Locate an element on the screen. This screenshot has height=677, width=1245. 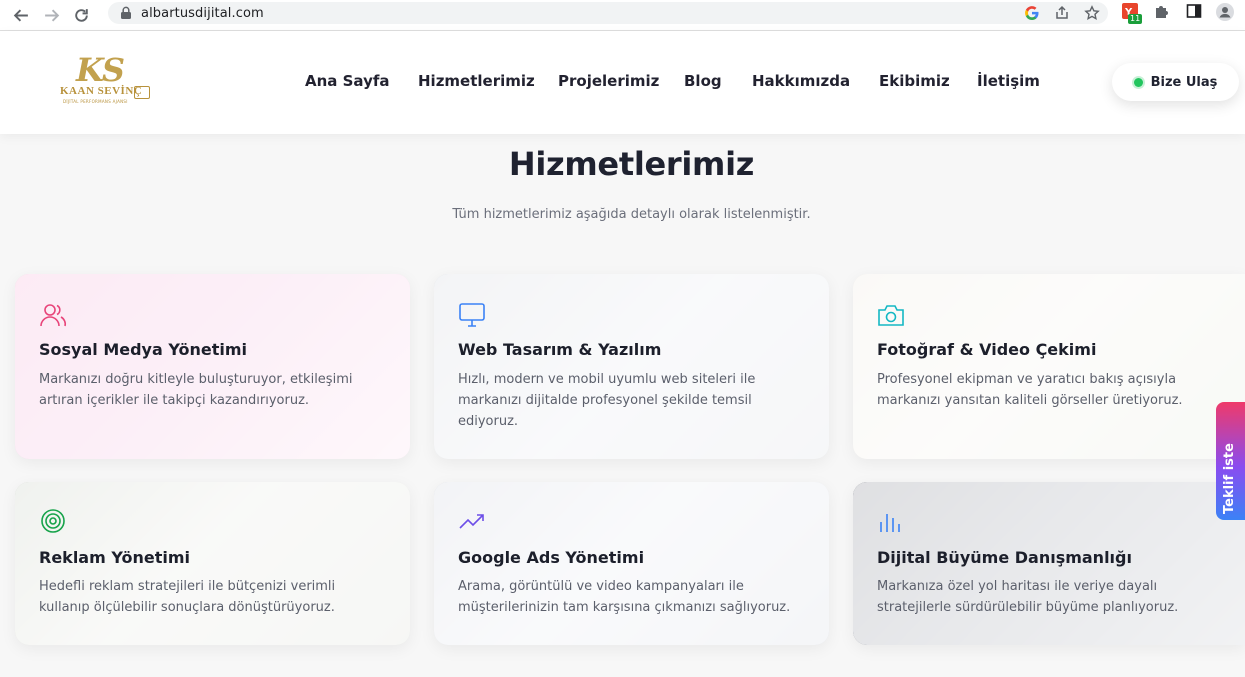
reload-icon is located at coordinates (81, 15).